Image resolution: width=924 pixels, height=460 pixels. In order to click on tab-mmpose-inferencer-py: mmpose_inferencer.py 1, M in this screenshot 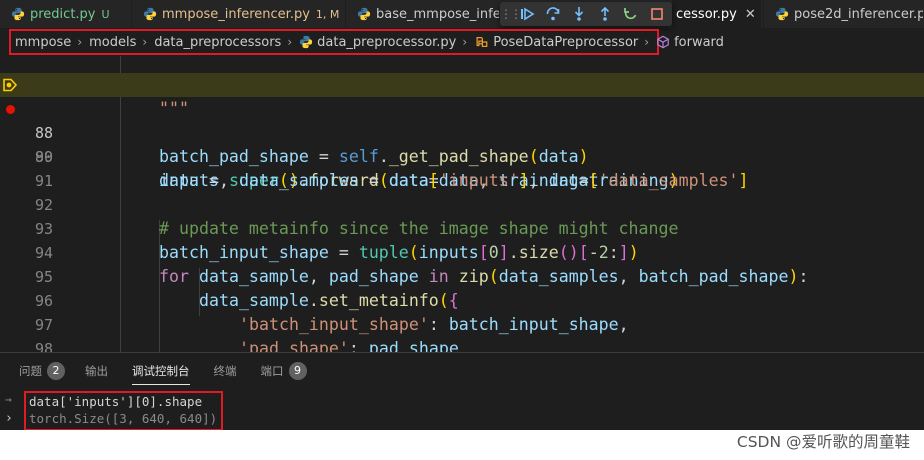, I will do `click(238, 14)`.